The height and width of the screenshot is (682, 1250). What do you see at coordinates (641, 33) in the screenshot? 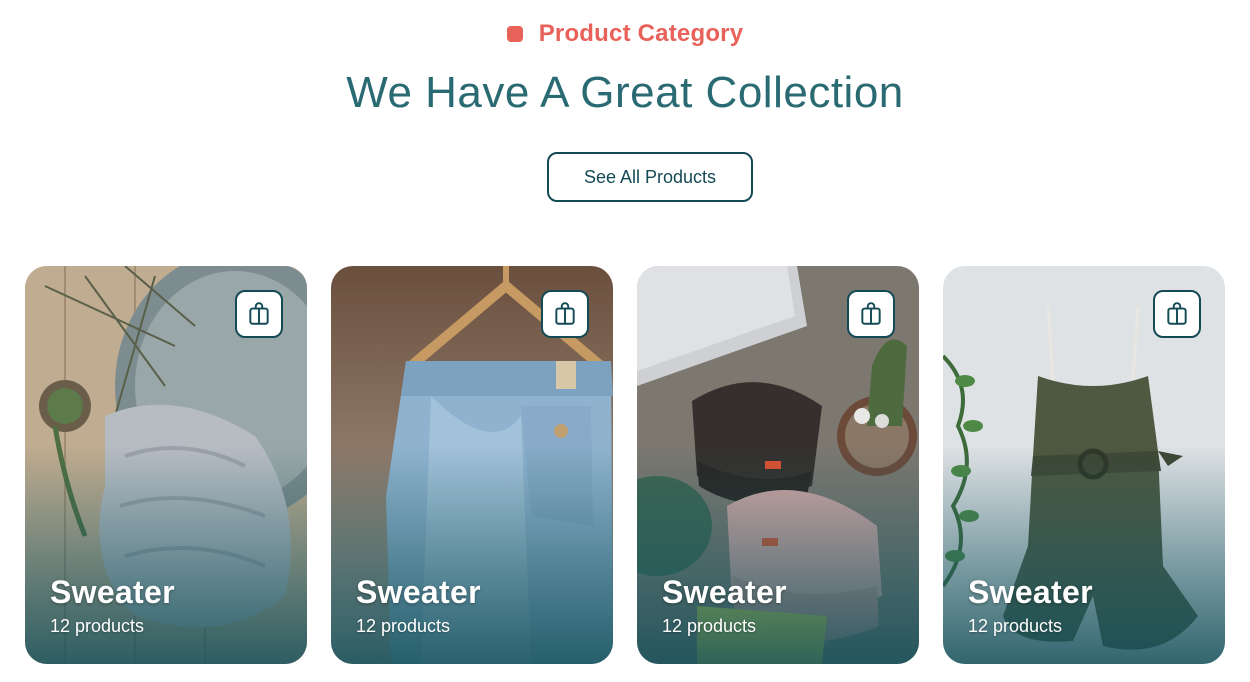
I see `eyebrow-label: Product Category` at bounding box center [641, 33].